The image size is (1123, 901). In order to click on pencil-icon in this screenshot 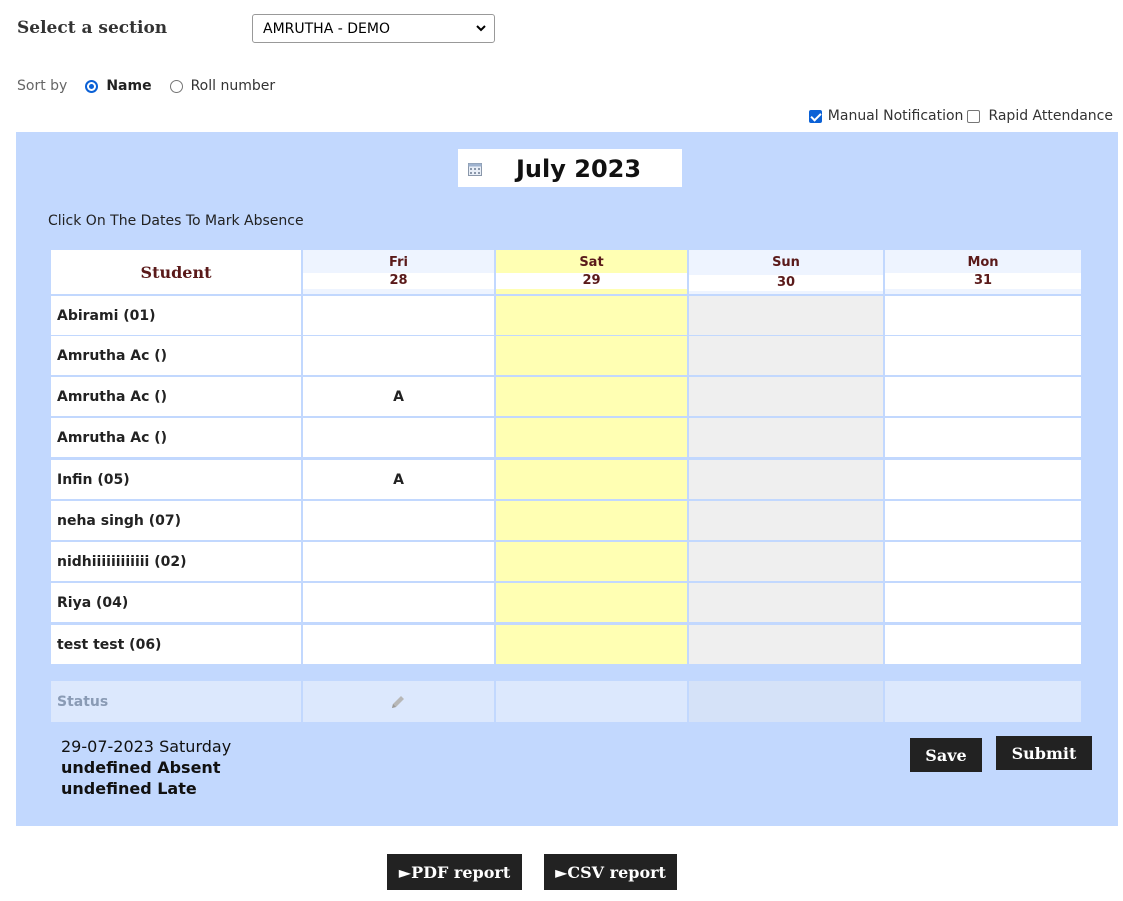, I will do `click(398, 702)`.